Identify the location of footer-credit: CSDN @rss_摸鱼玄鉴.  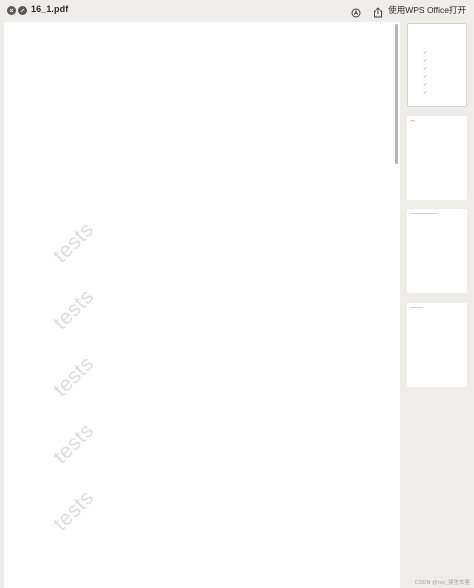
(442, 583).